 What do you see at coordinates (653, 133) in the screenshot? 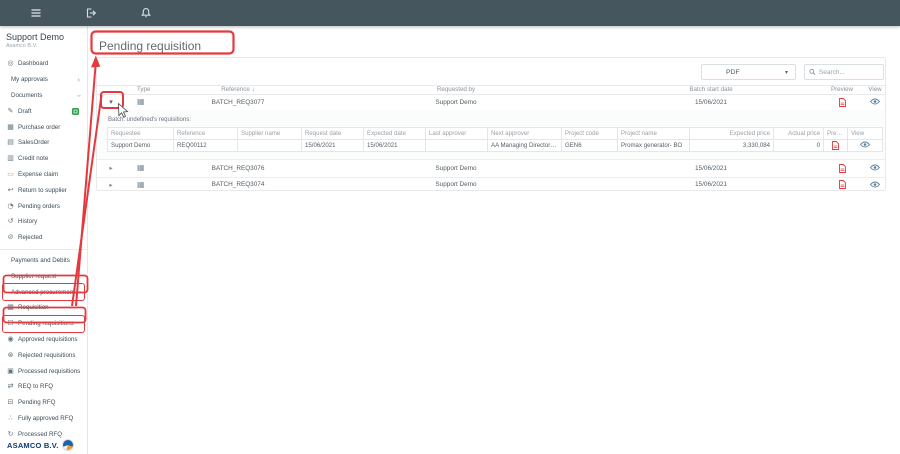
I see `project-name-header: Project name` at bounding box center [653, 133].